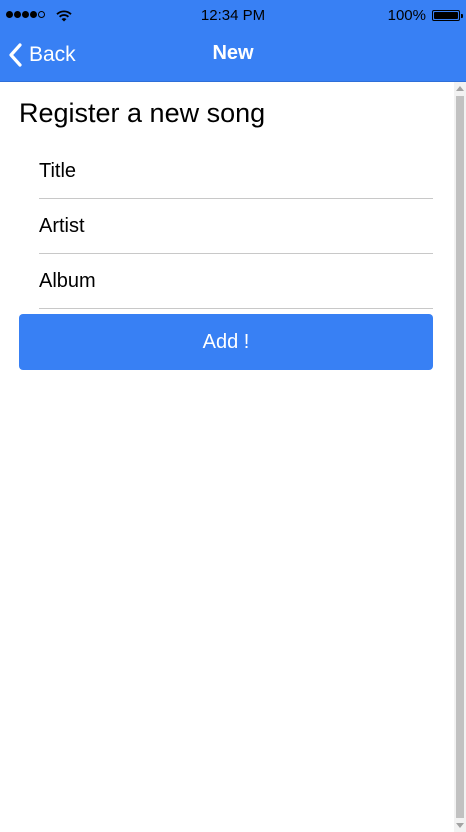  I want to click on navigation-bar: Back New, so click(233, 56).